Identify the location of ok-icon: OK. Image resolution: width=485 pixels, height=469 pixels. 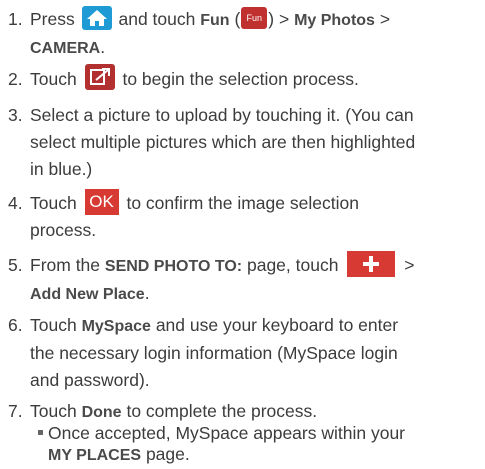
(101, 202).